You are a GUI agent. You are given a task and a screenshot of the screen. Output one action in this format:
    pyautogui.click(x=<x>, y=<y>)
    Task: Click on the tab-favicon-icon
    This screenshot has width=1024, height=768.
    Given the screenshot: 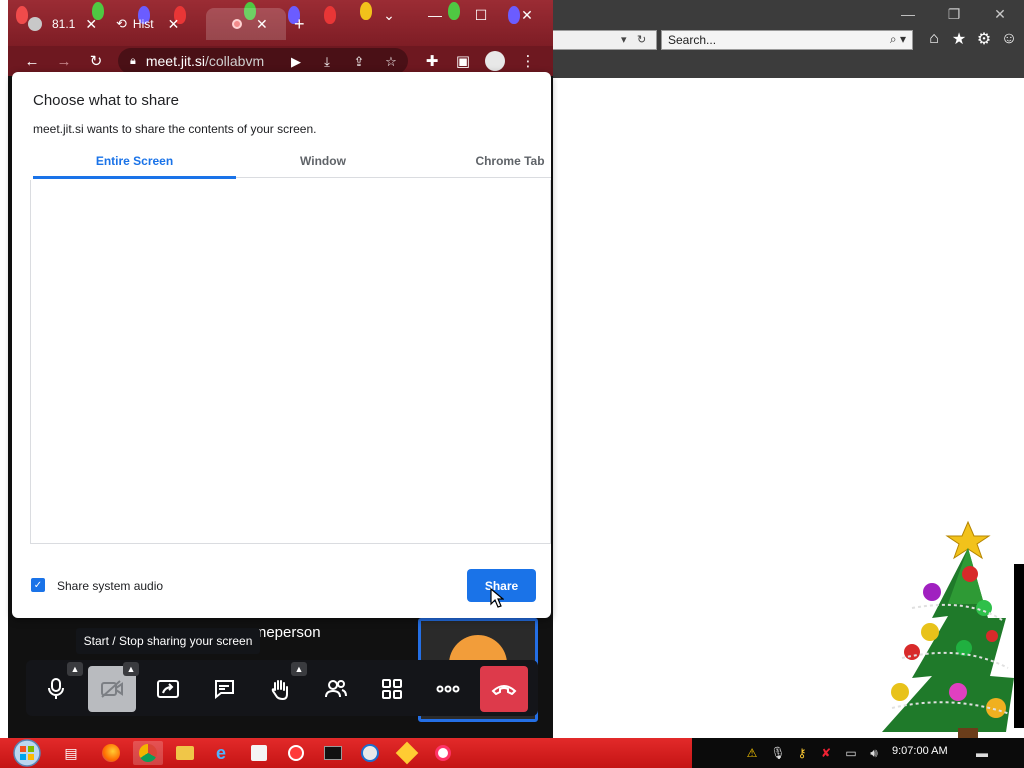 What is the action you would take?
    pyautogui.click(x=35, y=24)
    